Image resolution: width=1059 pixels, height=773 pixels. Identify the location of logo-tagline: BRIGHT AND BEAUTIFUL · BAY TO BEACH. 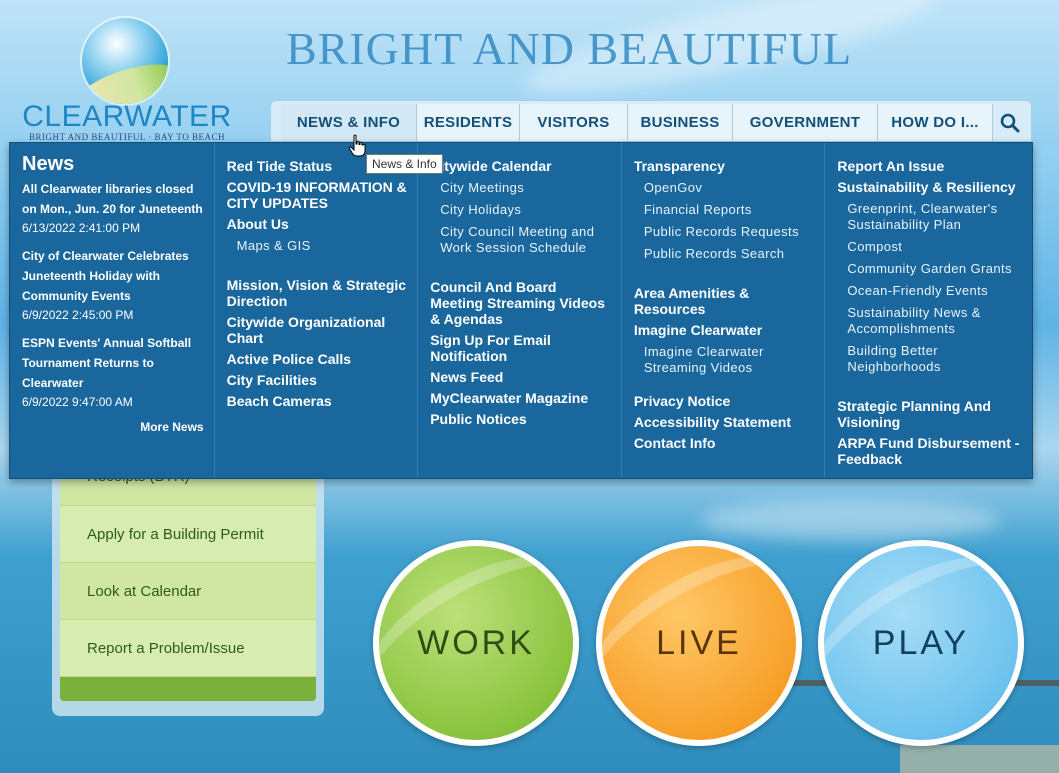
(126, 137).